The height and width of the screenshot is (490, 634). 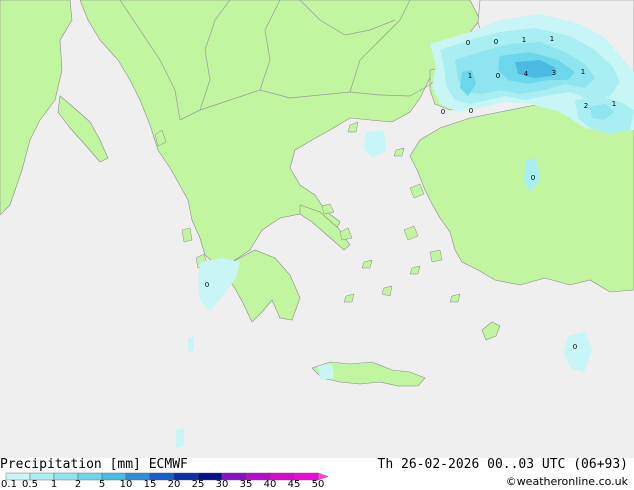 What do you see at coordinates (222, 484) in the screenshot?
I see `legend-tick-label: 30` at bounding box center [222, 484].